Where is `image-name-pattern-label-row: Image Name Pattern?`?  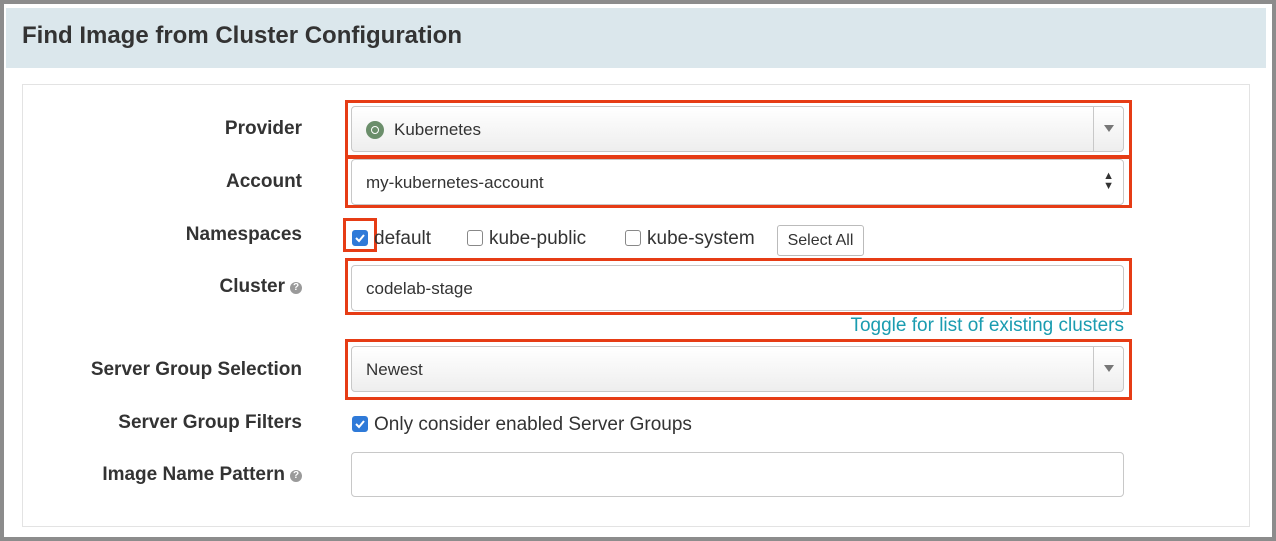 image-name-pattern-label-row: Image Name Pattern? is located at coordinates (202, 475).